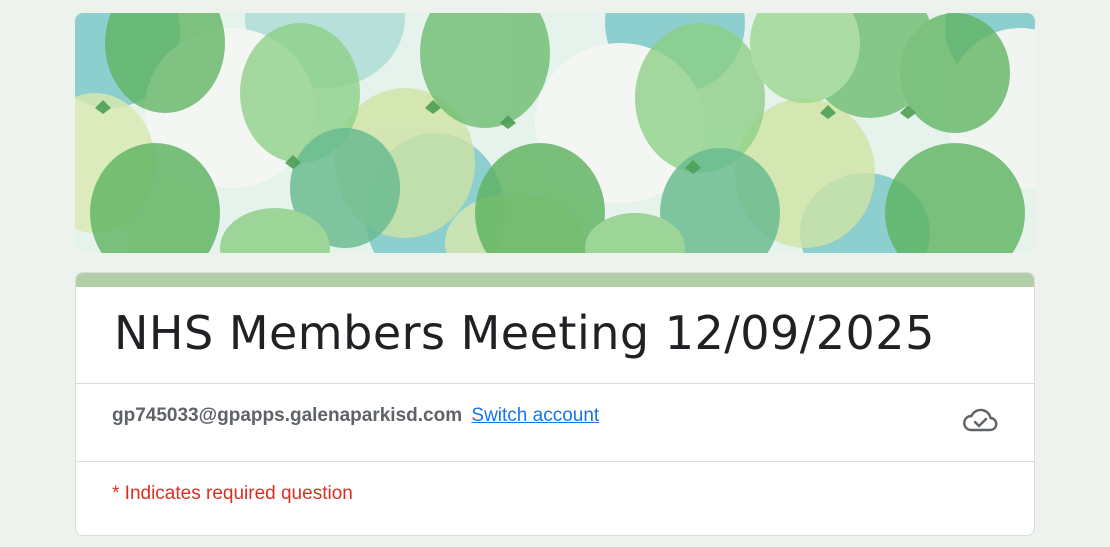 This screenshot has width=1110, height=547. Describe the element at coordinates (232, 493) in the screenshot. I see `required-question-note: * Indicates required question` at that location.